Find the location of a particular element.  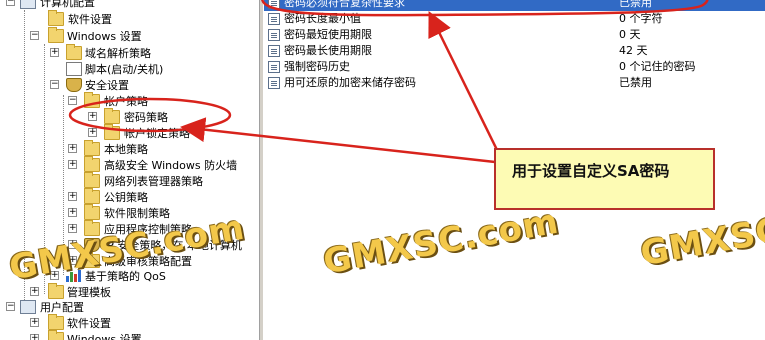

callout-text: 用于设置自定义SA密码 is located at coordinates (591, 171).